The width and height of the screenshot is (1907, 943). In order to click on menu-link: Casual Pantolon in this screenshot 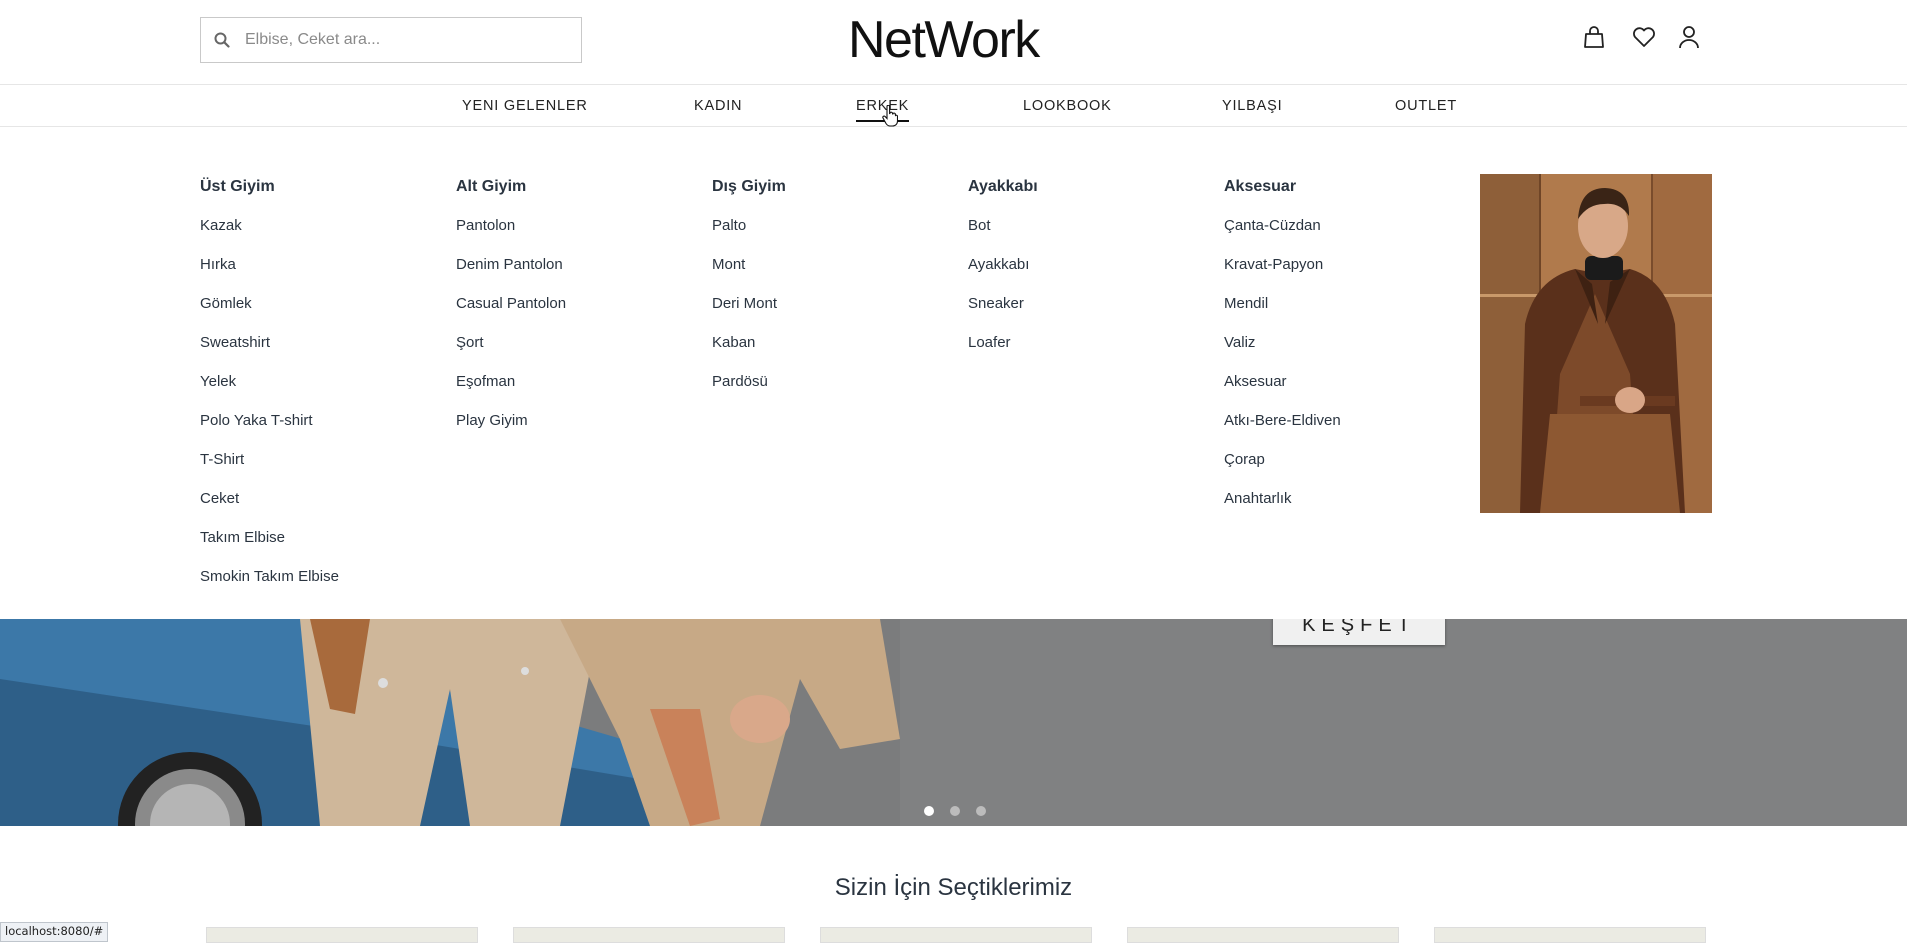, I will do `click(511, 304)`.